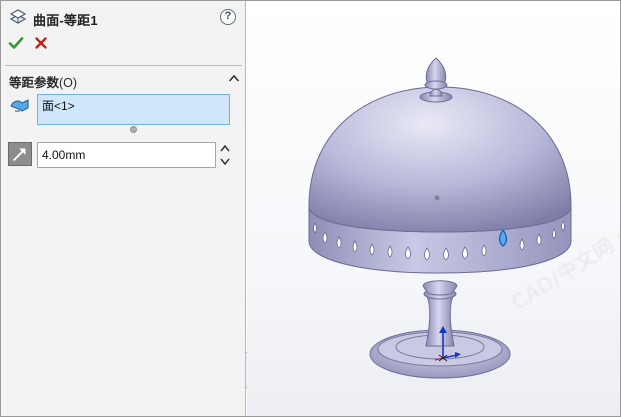  What do you see at coordinates (123, 17) in the screenshot?
I see `panel-header: 曲面-等距1 ?` at bounding box center [123, 17].